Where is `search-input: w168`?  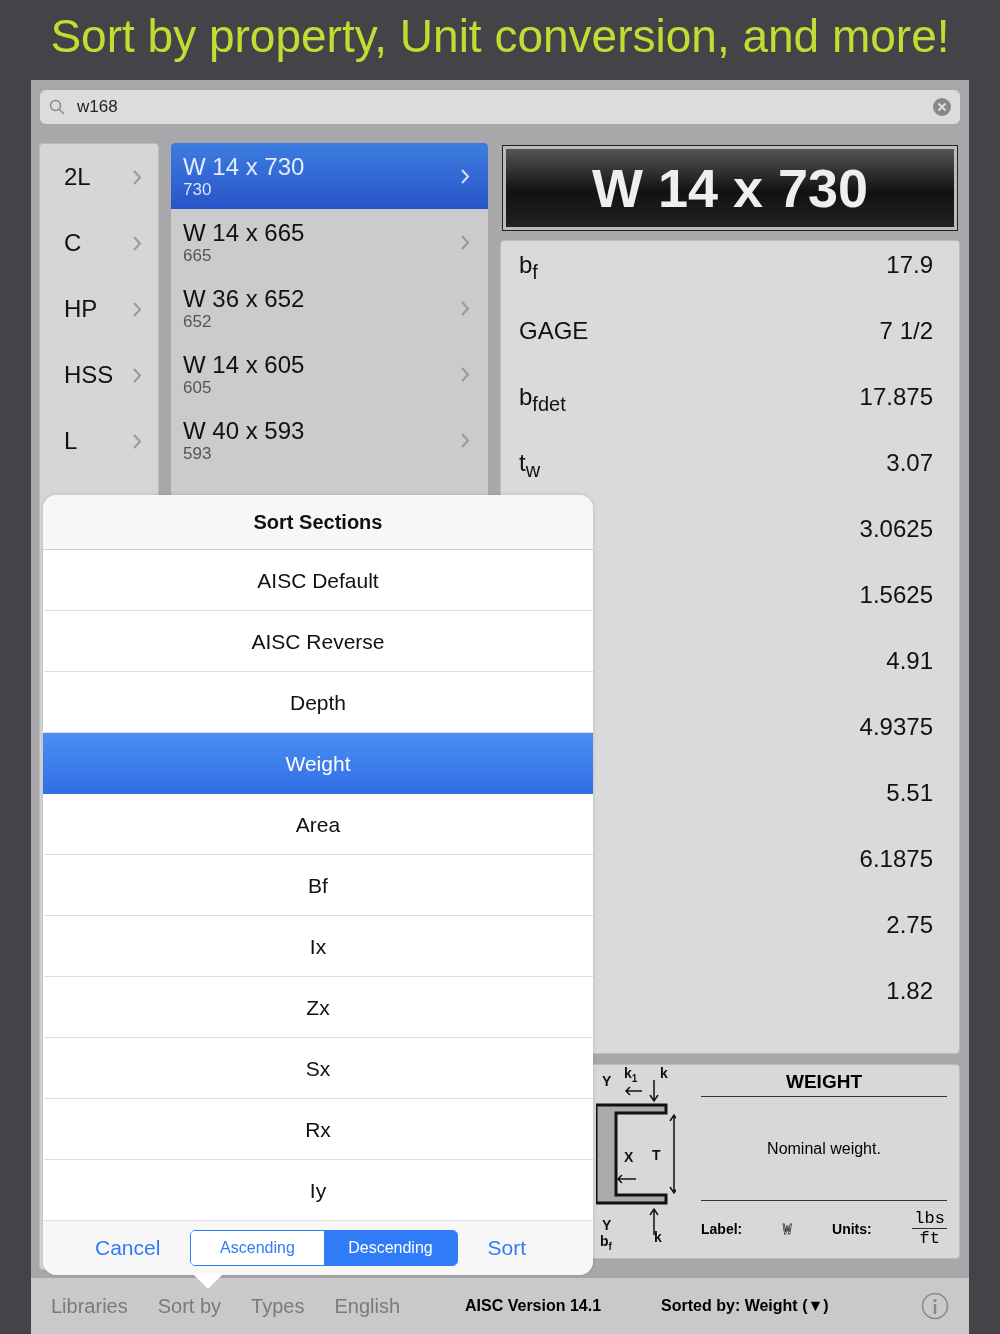
search-input: w168 is located at coordinates (499, 107).